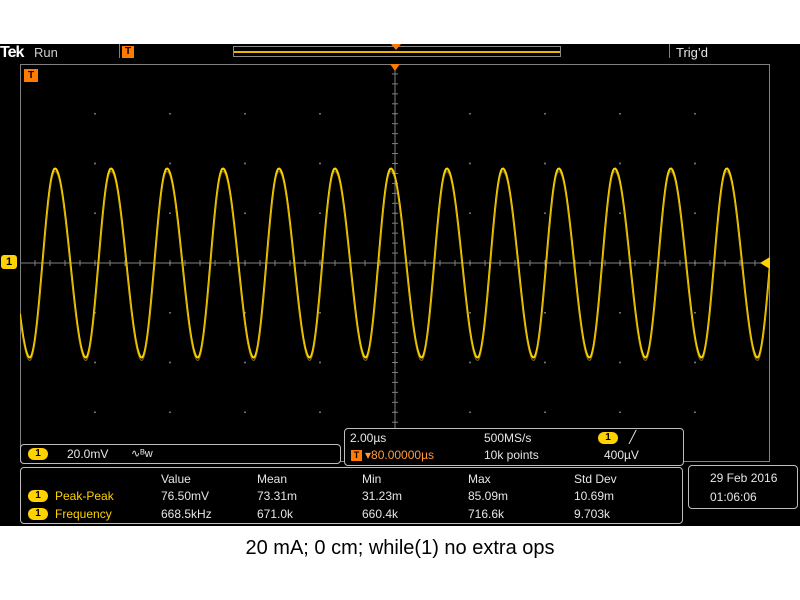 The width and height of the screenshot is (800, 600). Describe the element at coordinates (277, 496) in the screenshot. I see `peak-peak-mean: 73.31m` at that location.